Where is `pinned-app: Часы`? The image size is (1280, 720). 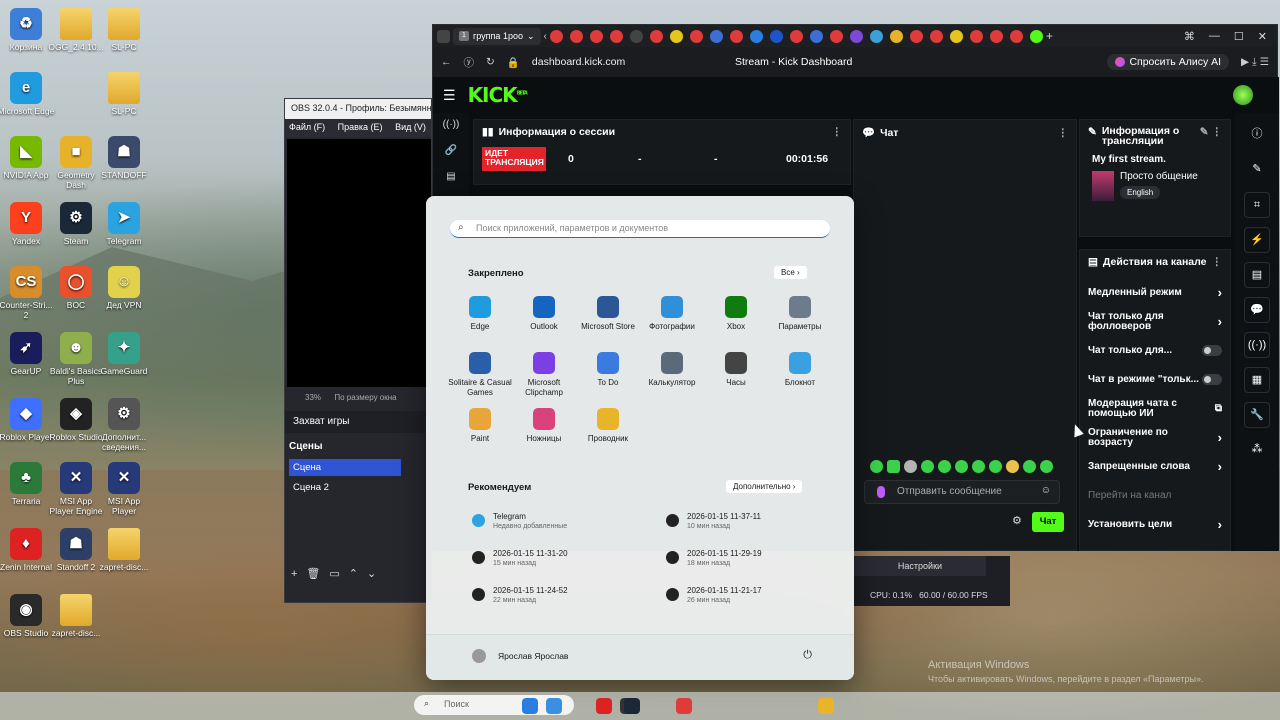 pinned-app: Часы is located at coordinates (736, 370).